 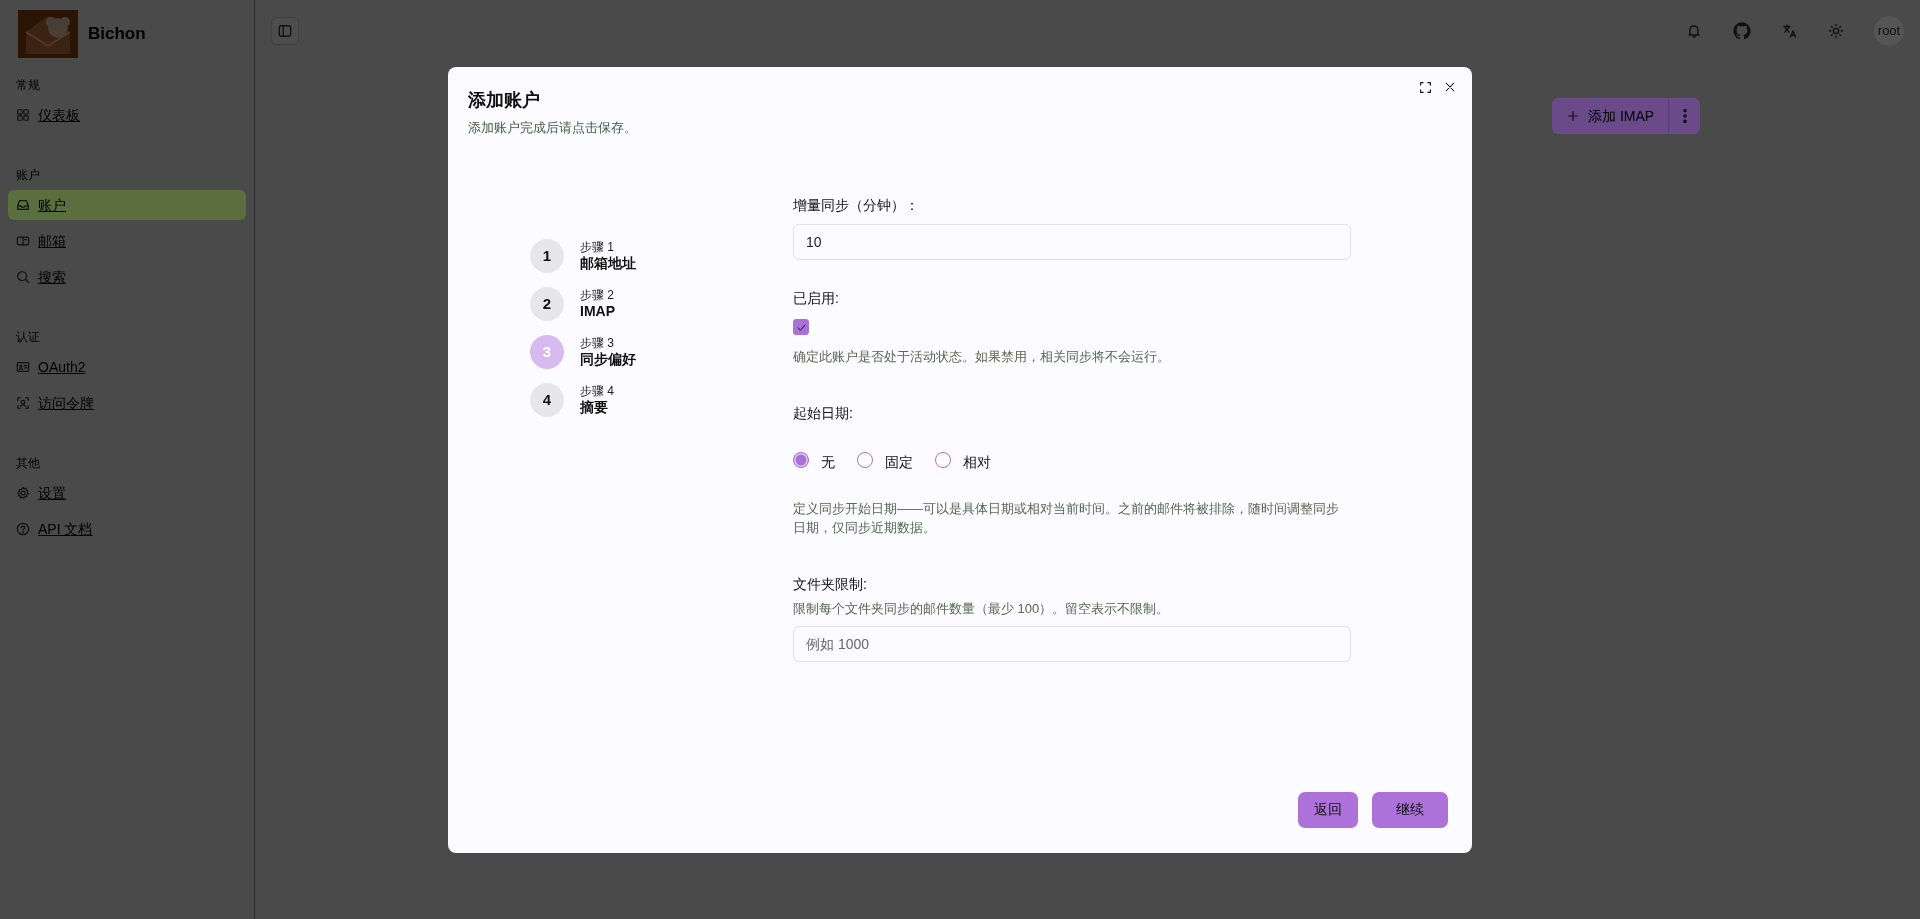 I want to click on sun-icon, so click(x=1836, y=31).